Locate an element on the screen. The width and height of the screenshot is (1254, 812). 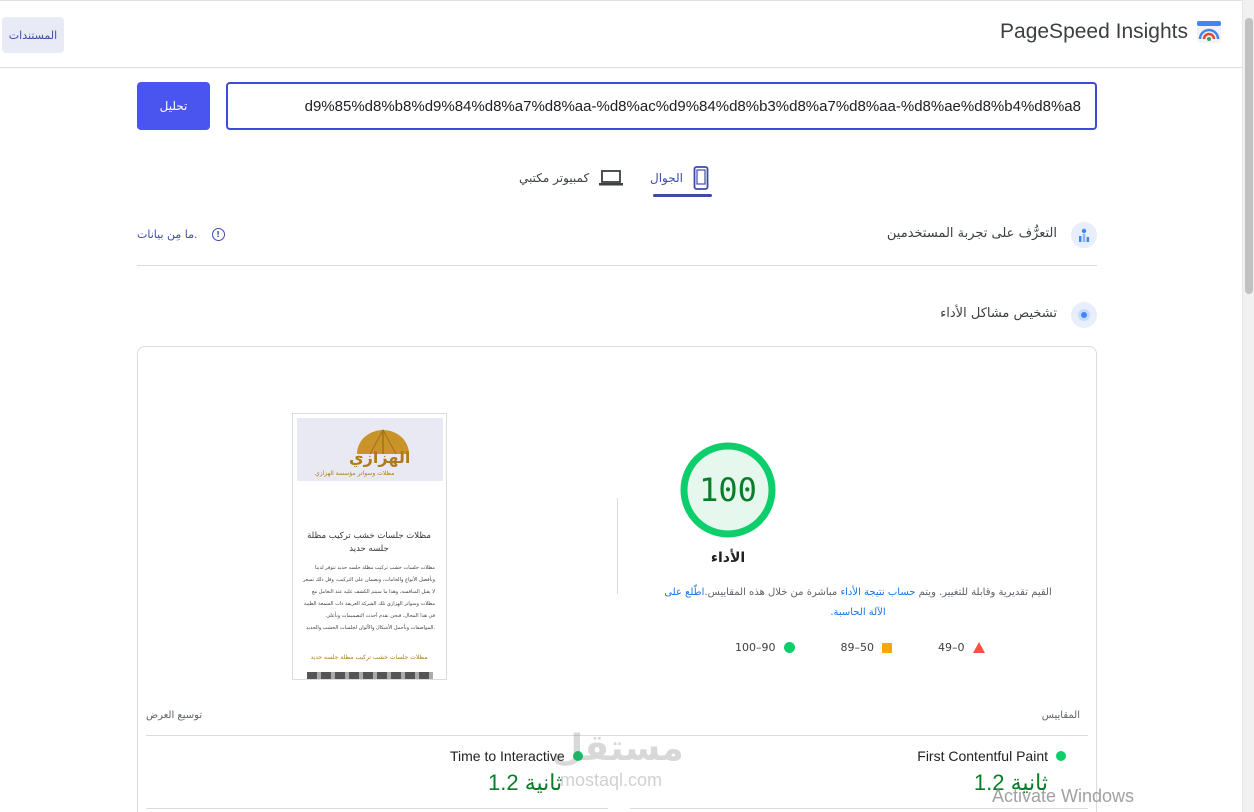
thumbnail-site-header: الهزازي مظلات وسواتر مؤسسة الهزازي is located at coordinates (370, 449).